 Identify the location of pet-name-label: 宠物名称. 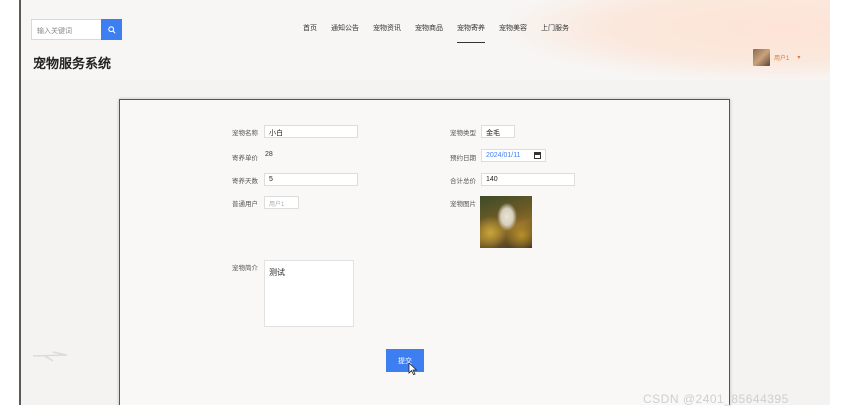
(245, 133).